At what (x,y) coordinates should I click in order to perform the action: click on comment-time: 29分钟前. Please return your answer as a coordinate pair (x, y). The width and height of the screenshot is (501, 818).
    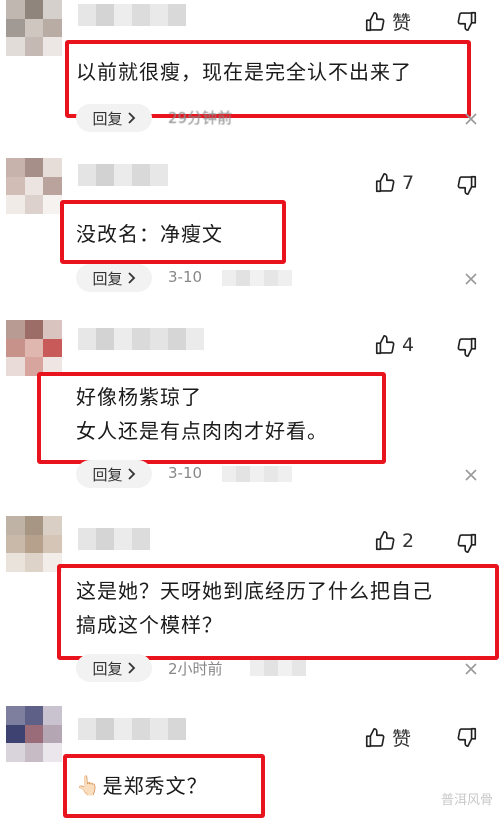
    Looking at the image, I should click on (200, 118).